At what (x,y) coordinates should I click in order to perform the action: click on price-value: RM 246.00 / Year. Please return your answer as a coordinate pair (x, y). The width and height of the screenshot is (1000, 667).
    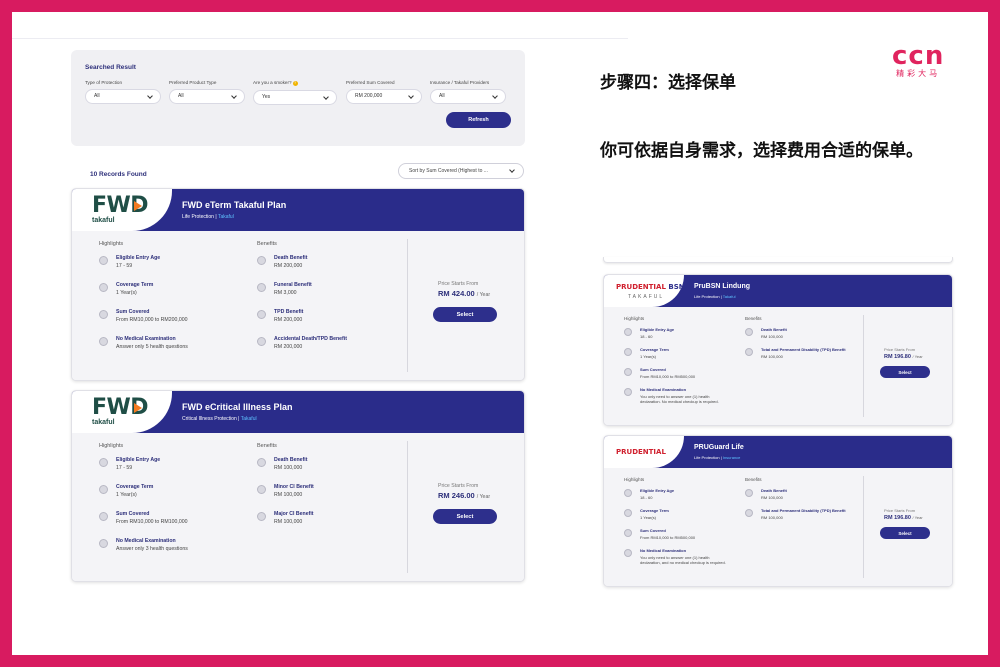
    Looking at the image, I should click on (464, 495).